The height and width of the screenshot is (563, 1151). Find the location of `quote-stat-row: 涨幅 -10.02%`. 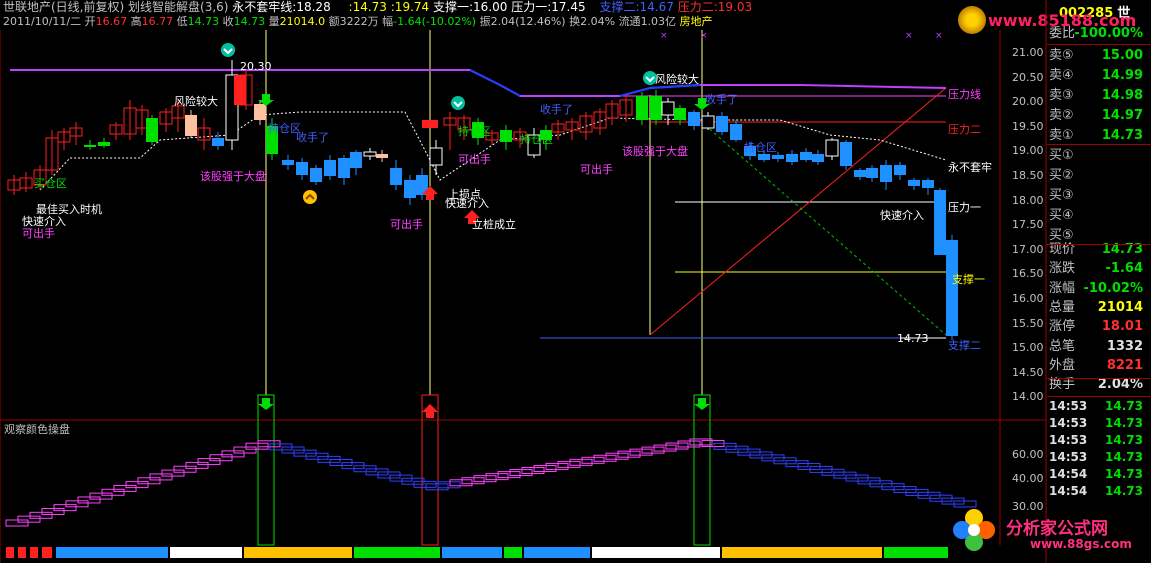

quote-stat-row: 涨幅 -10.02% is located at coordinates (1099, 289).